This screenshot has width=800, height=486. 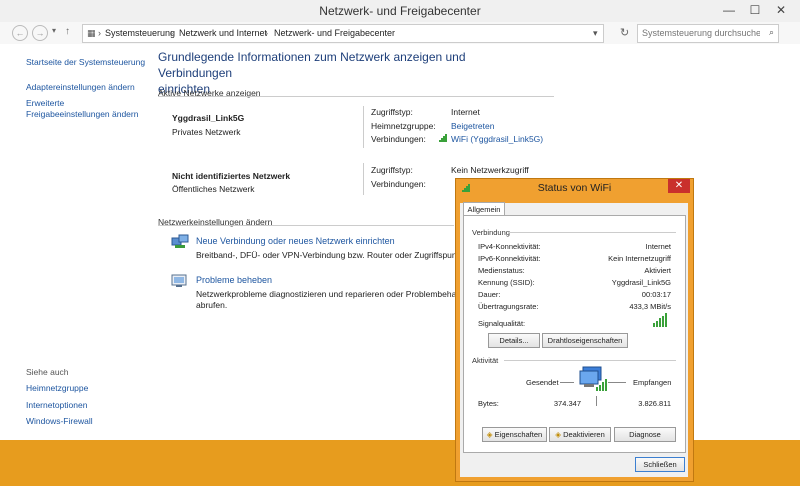 I want to click on dialog-close-button: ✕, so click(x=679, y=186).